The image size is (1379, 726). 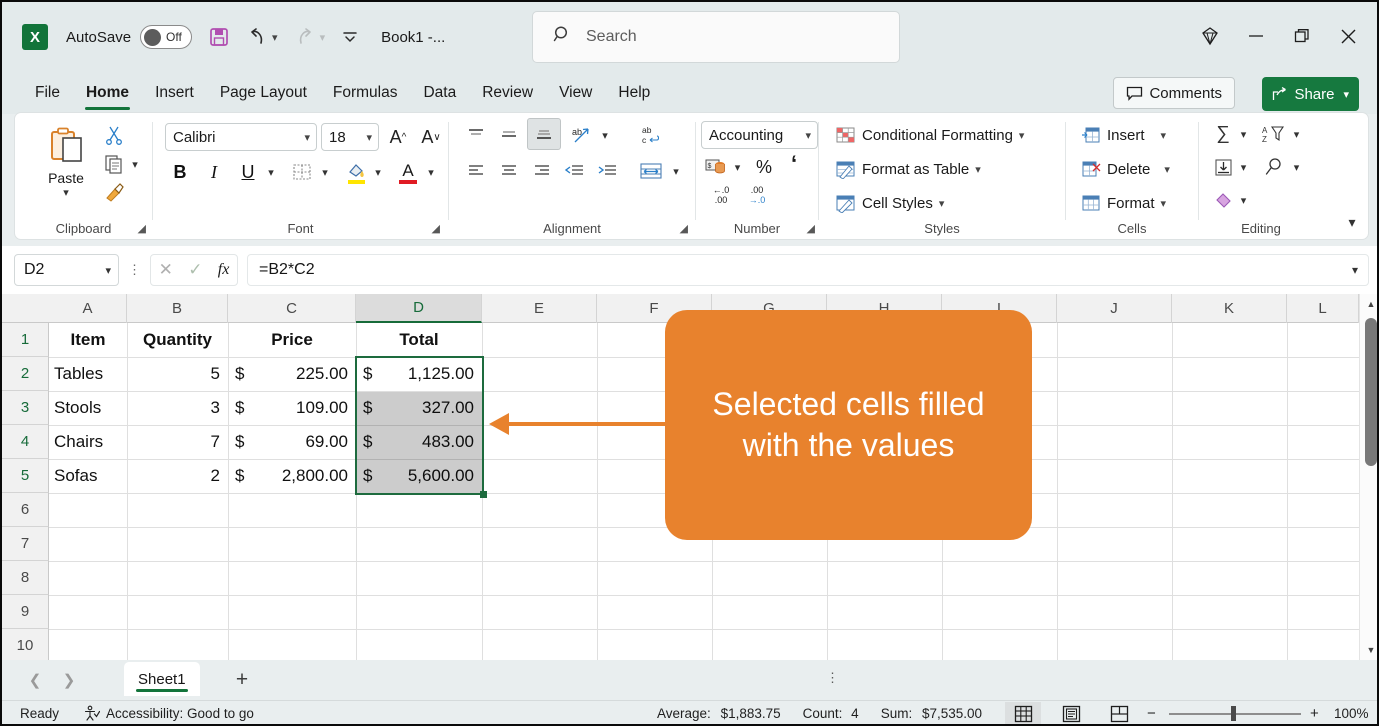 I want to click on fill-color-icon, so click(x=356, y=173).